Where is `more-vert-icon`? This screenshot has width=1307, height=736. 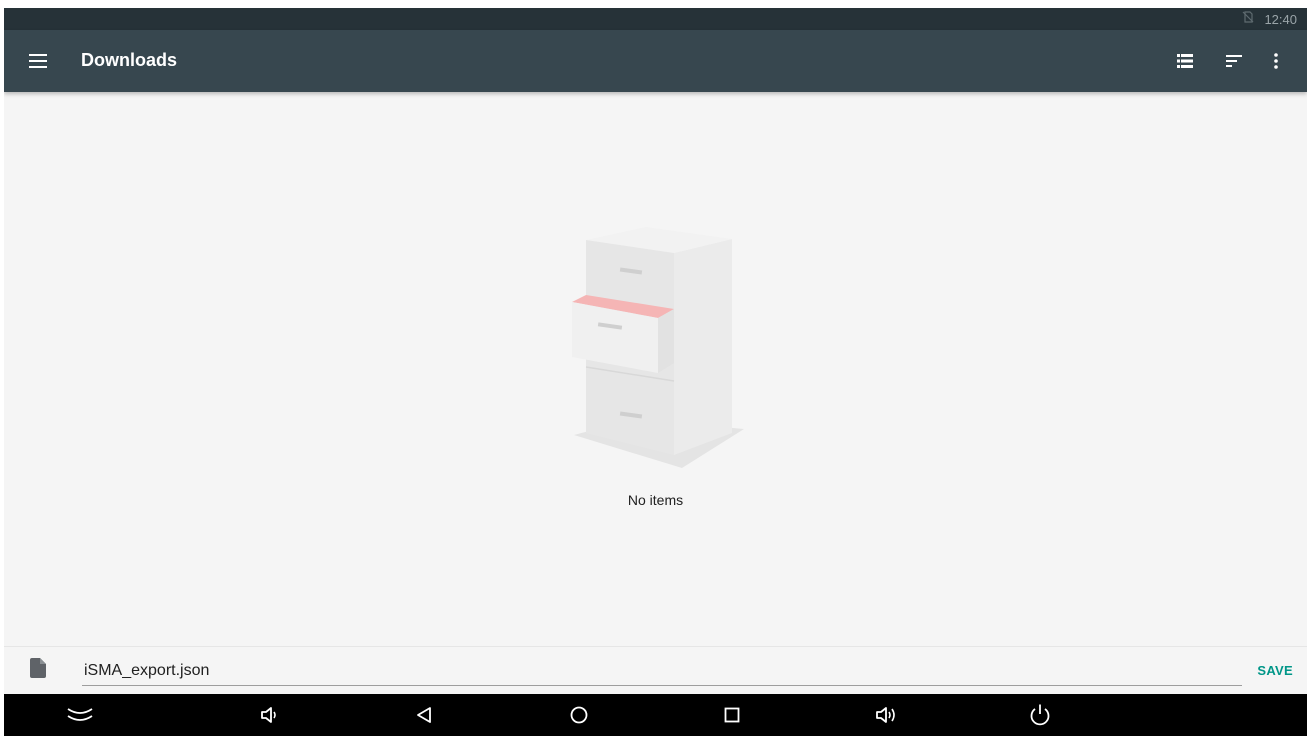 more-vert-icon is located at coordinates (1276, 61).